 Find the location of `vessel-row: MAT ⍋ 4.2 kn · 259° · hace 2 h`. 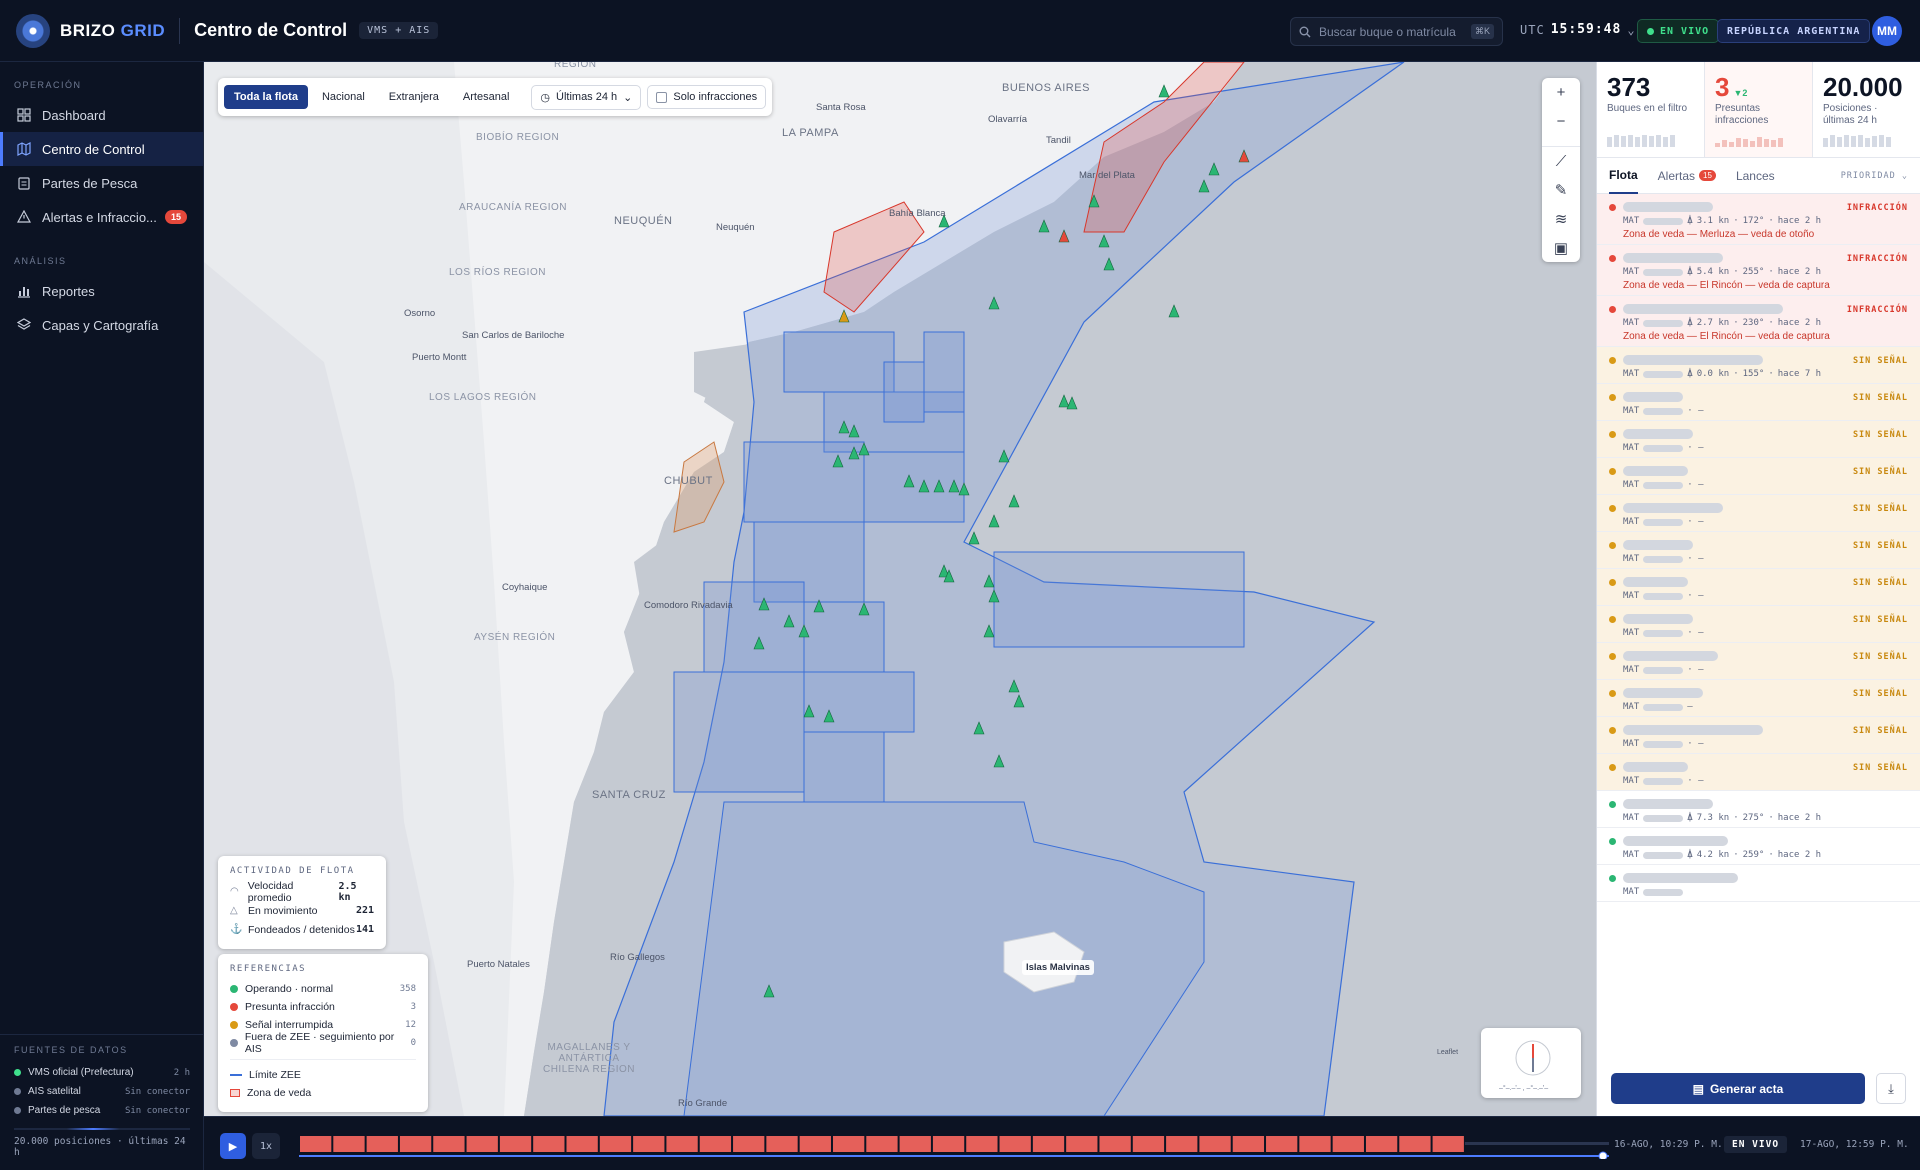

vessel-row: MAT ⍋ 4.2 kn · 259° · hace 2 h is located at coordinates (1758, 846).